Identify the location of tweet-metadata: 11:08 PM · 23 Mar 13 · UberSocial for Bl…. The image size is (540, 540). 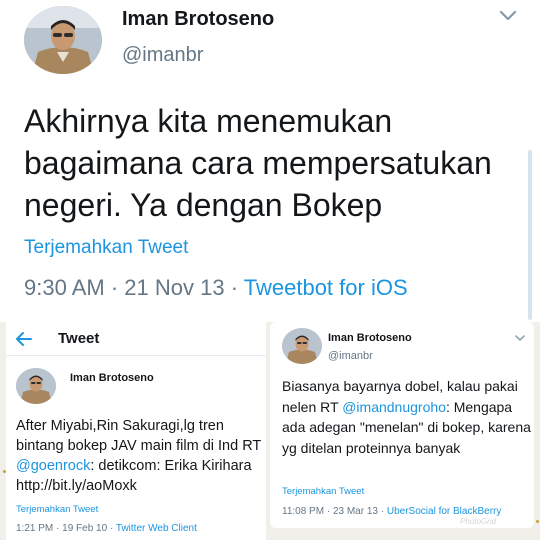
(391, 511).